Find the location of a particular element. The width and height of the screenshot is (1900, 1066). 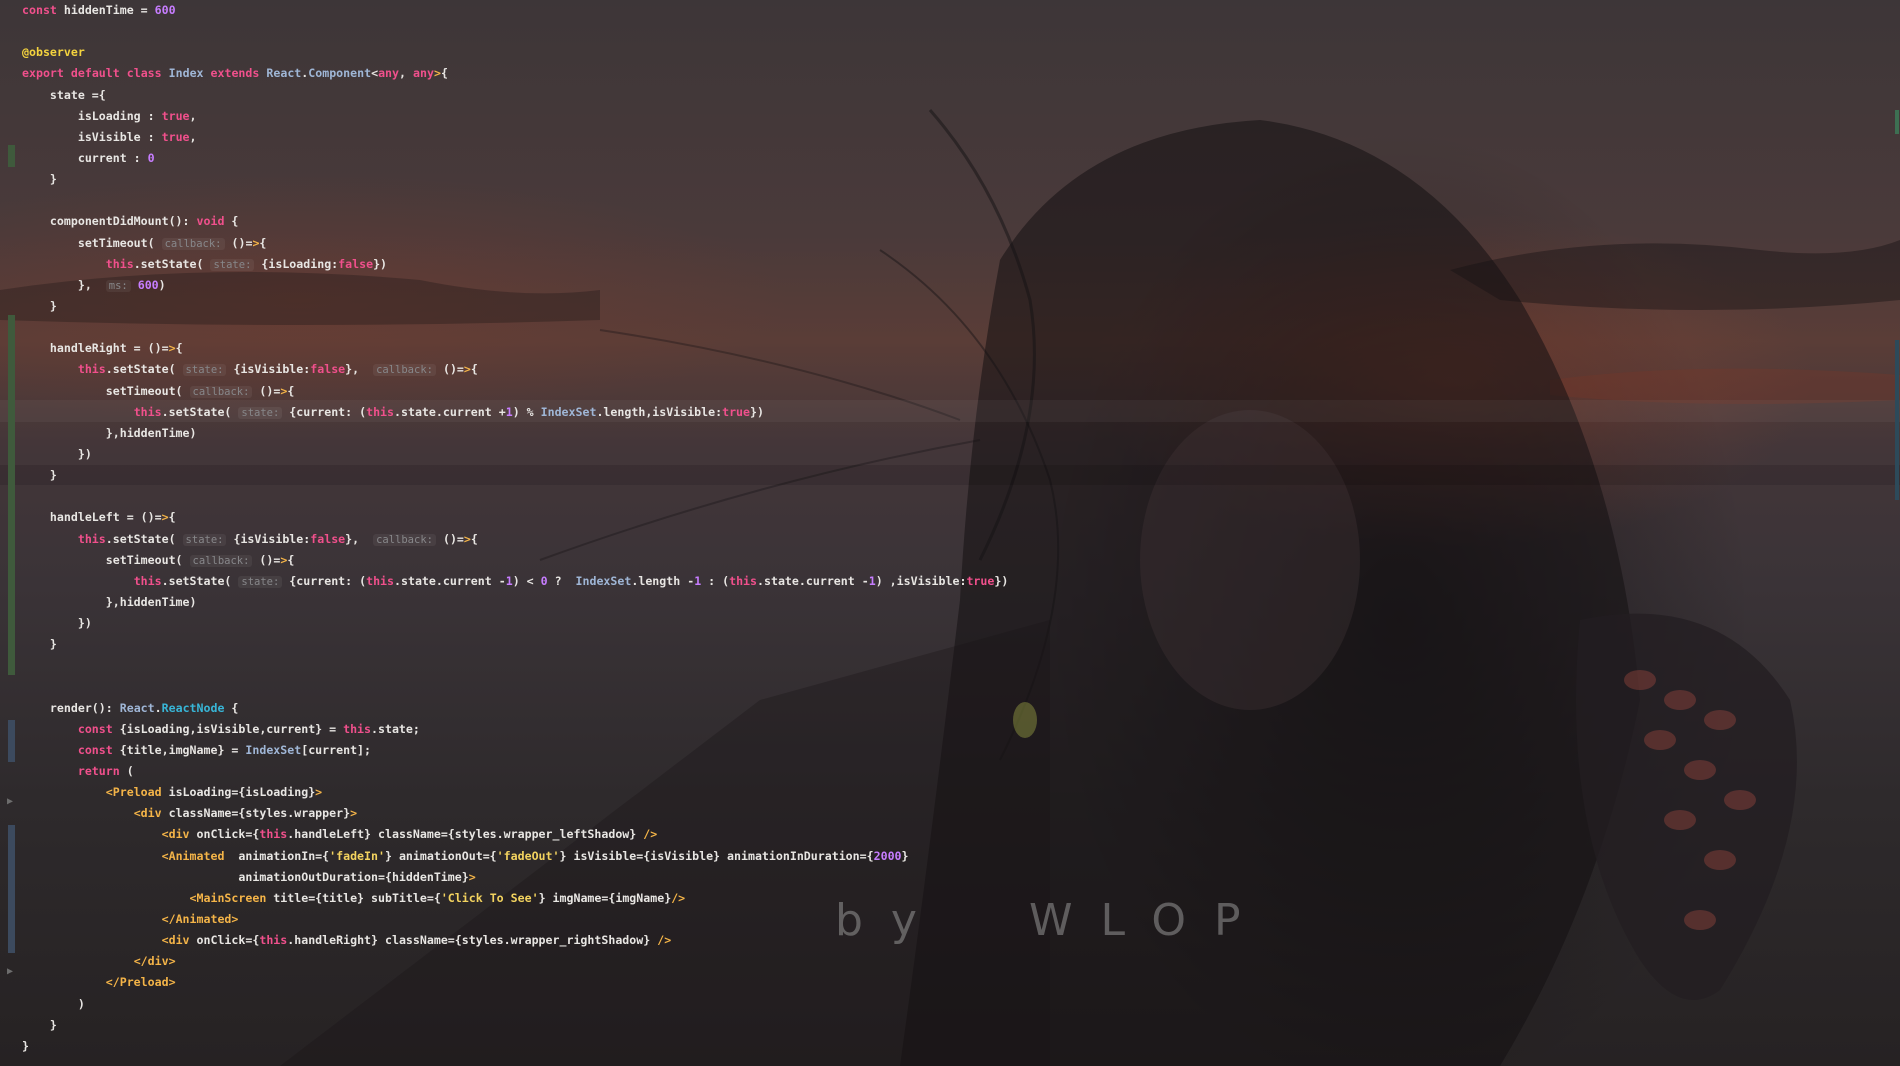

code-line: this.setState( state: {isLoading:false}) is located at coordinates (515, 264).